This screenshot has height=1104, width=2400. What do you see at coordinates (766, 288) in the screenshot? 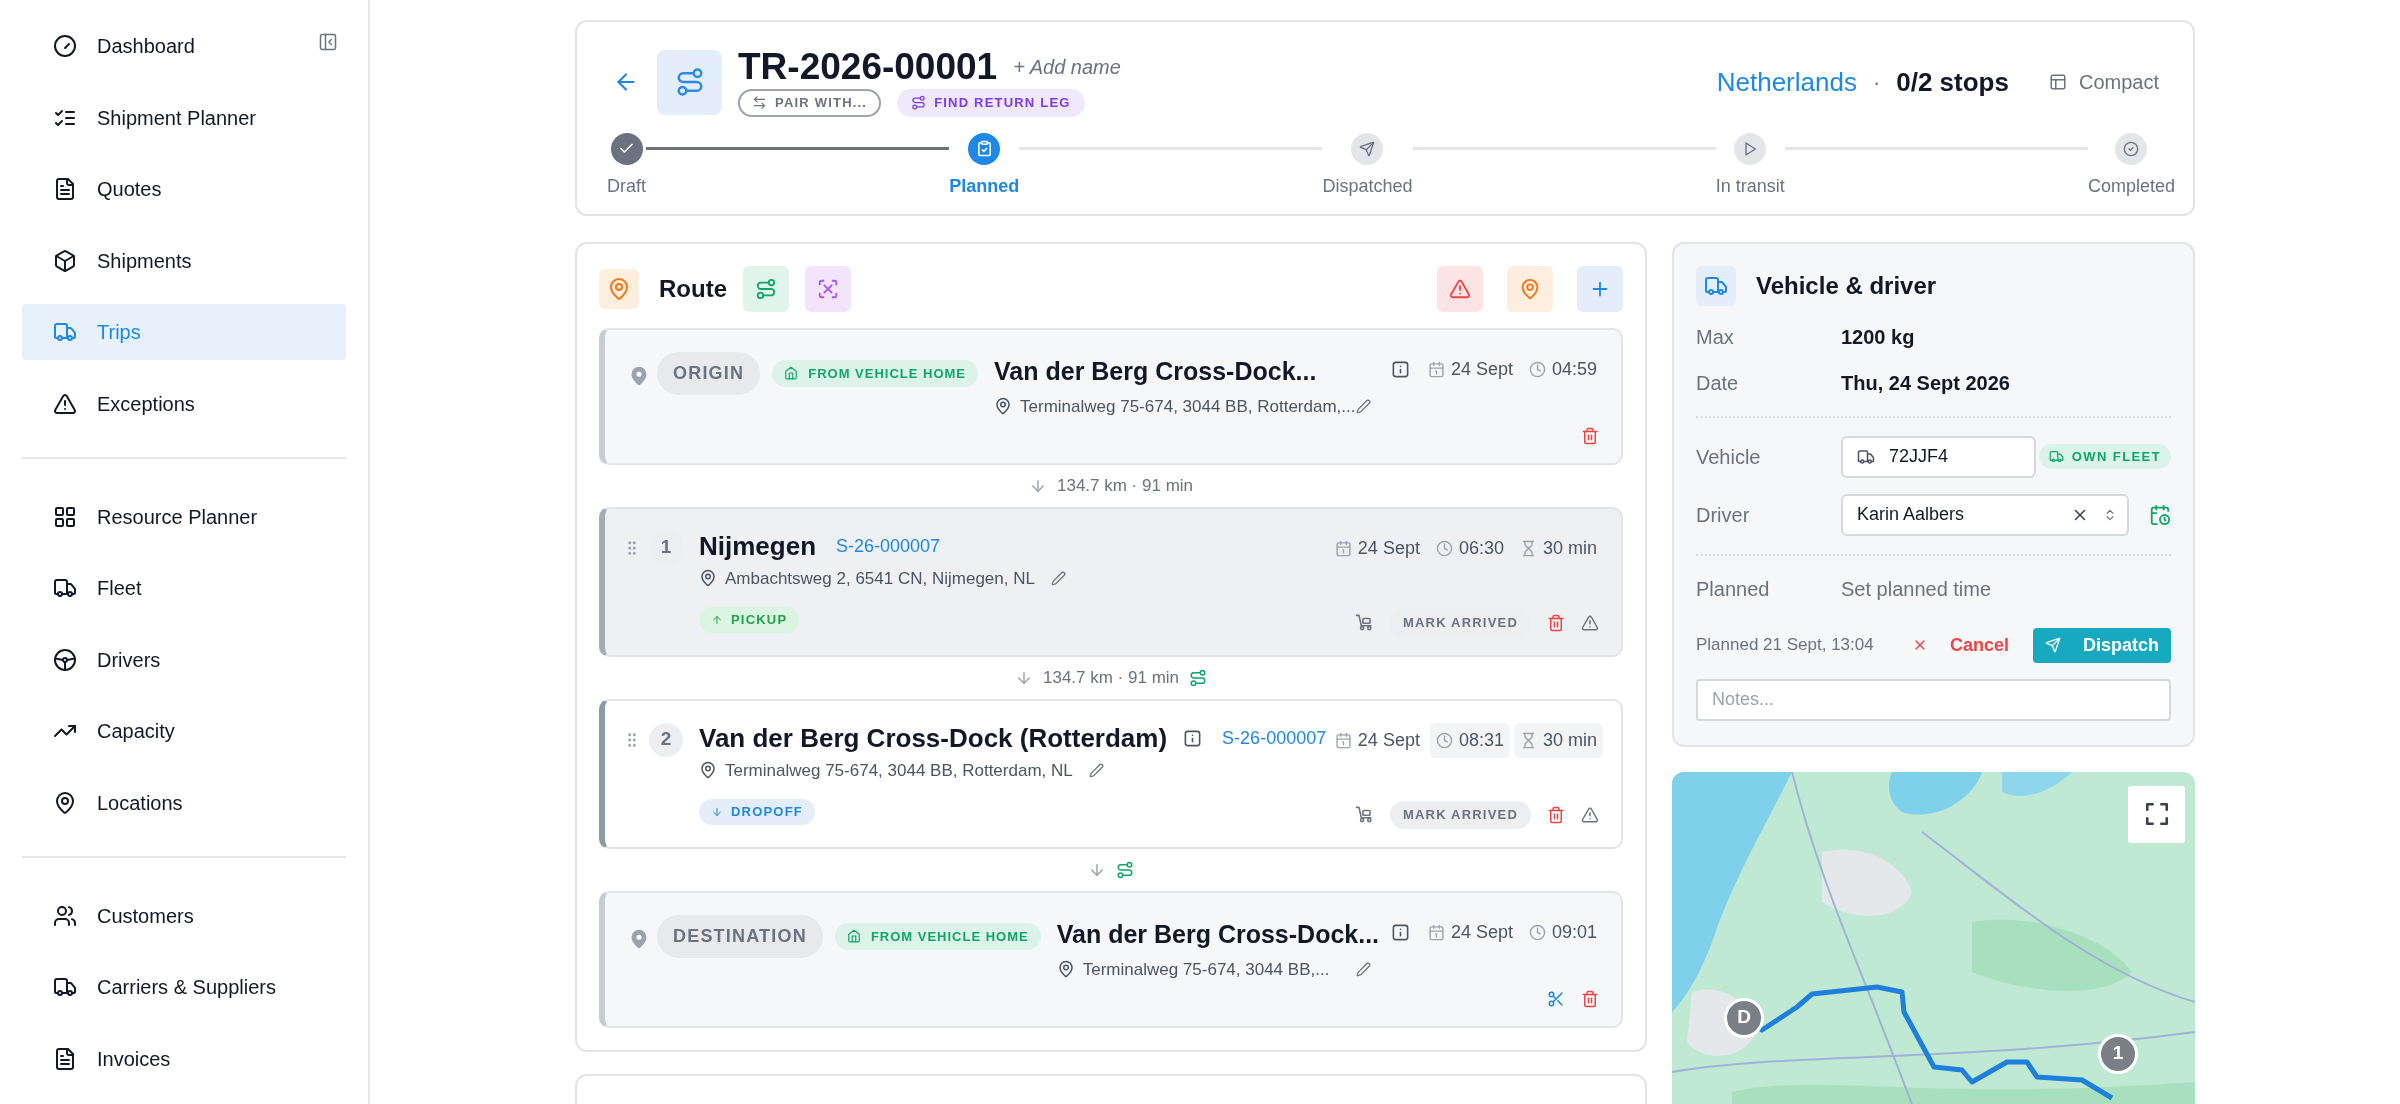
I see `optimize-route-button` at bounding box center [766, 288].